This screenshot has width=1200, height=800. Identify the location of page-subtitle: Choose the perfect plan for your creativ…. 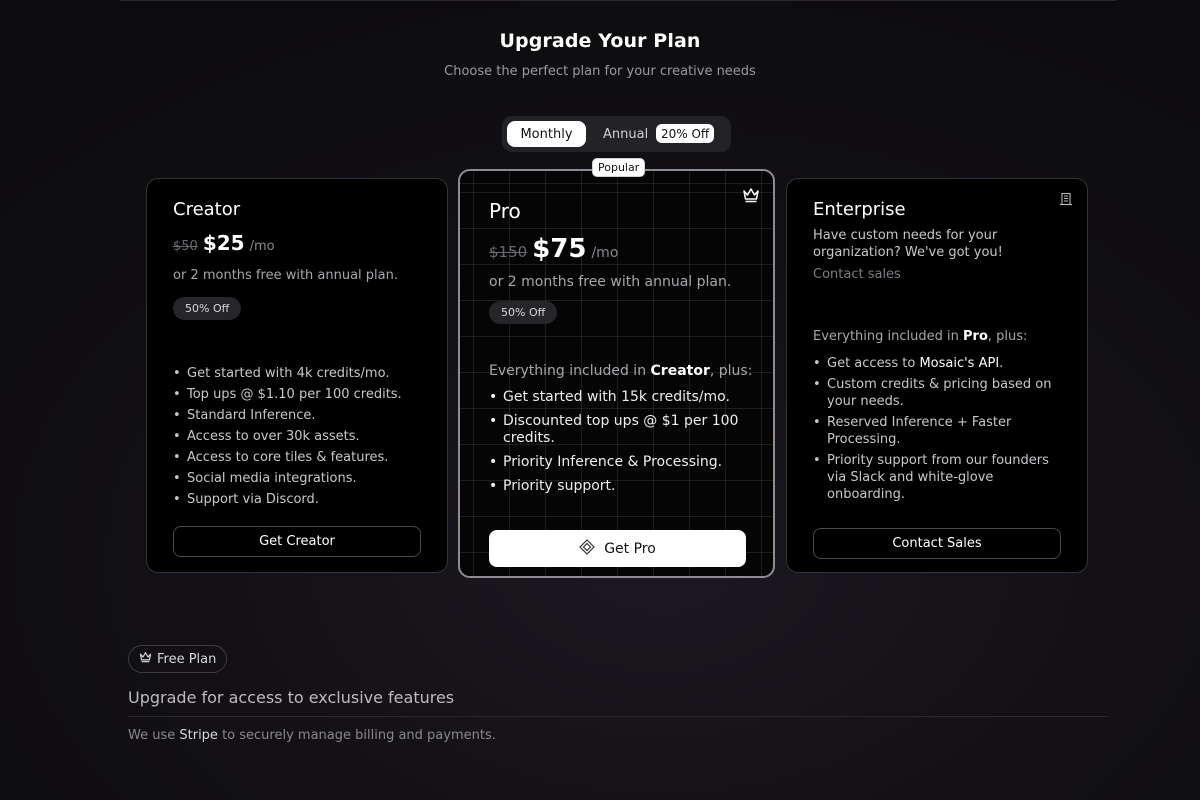
(600, 71).